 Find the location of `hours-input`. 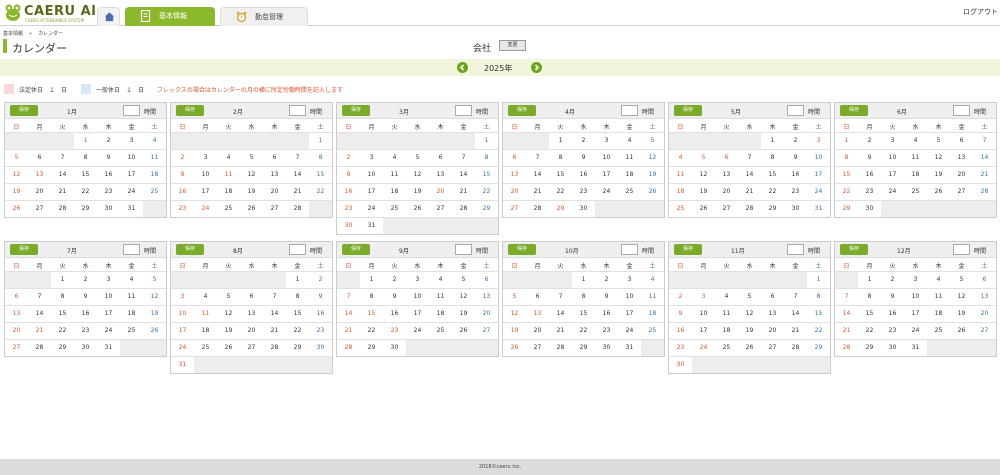

hours-input is located at coordinates (463, 110).